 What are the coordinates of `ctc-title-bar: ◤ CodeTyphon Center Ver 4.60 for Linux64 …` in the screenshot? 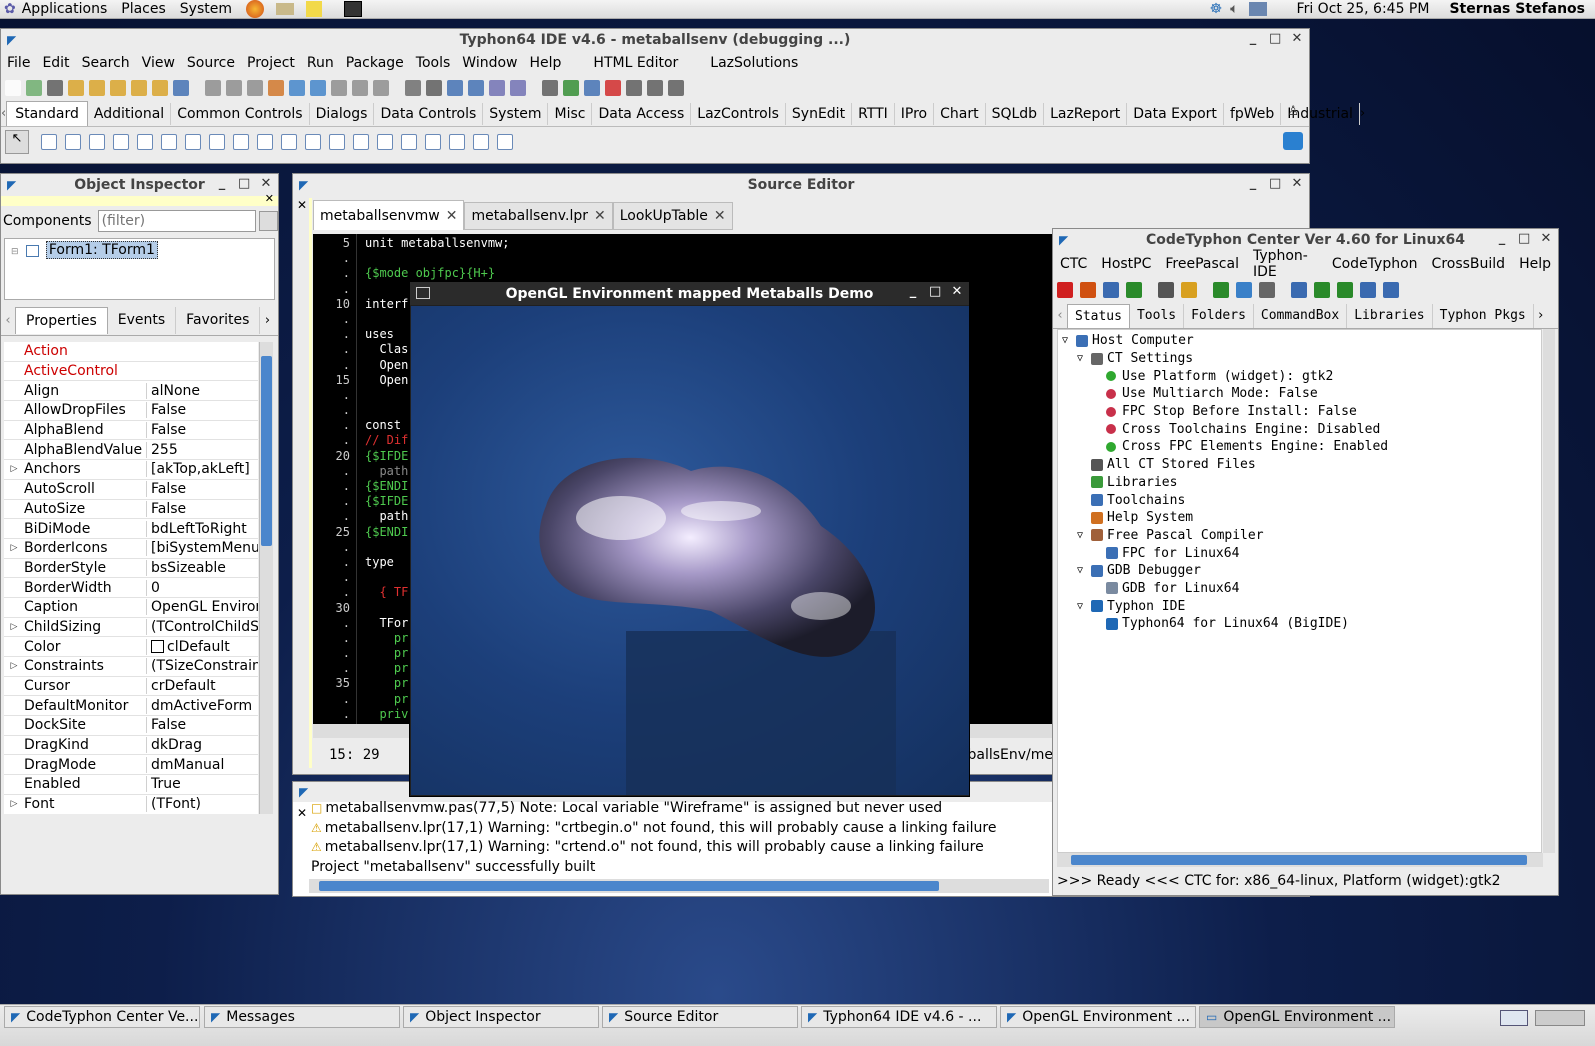 It's located at (1305, 240).